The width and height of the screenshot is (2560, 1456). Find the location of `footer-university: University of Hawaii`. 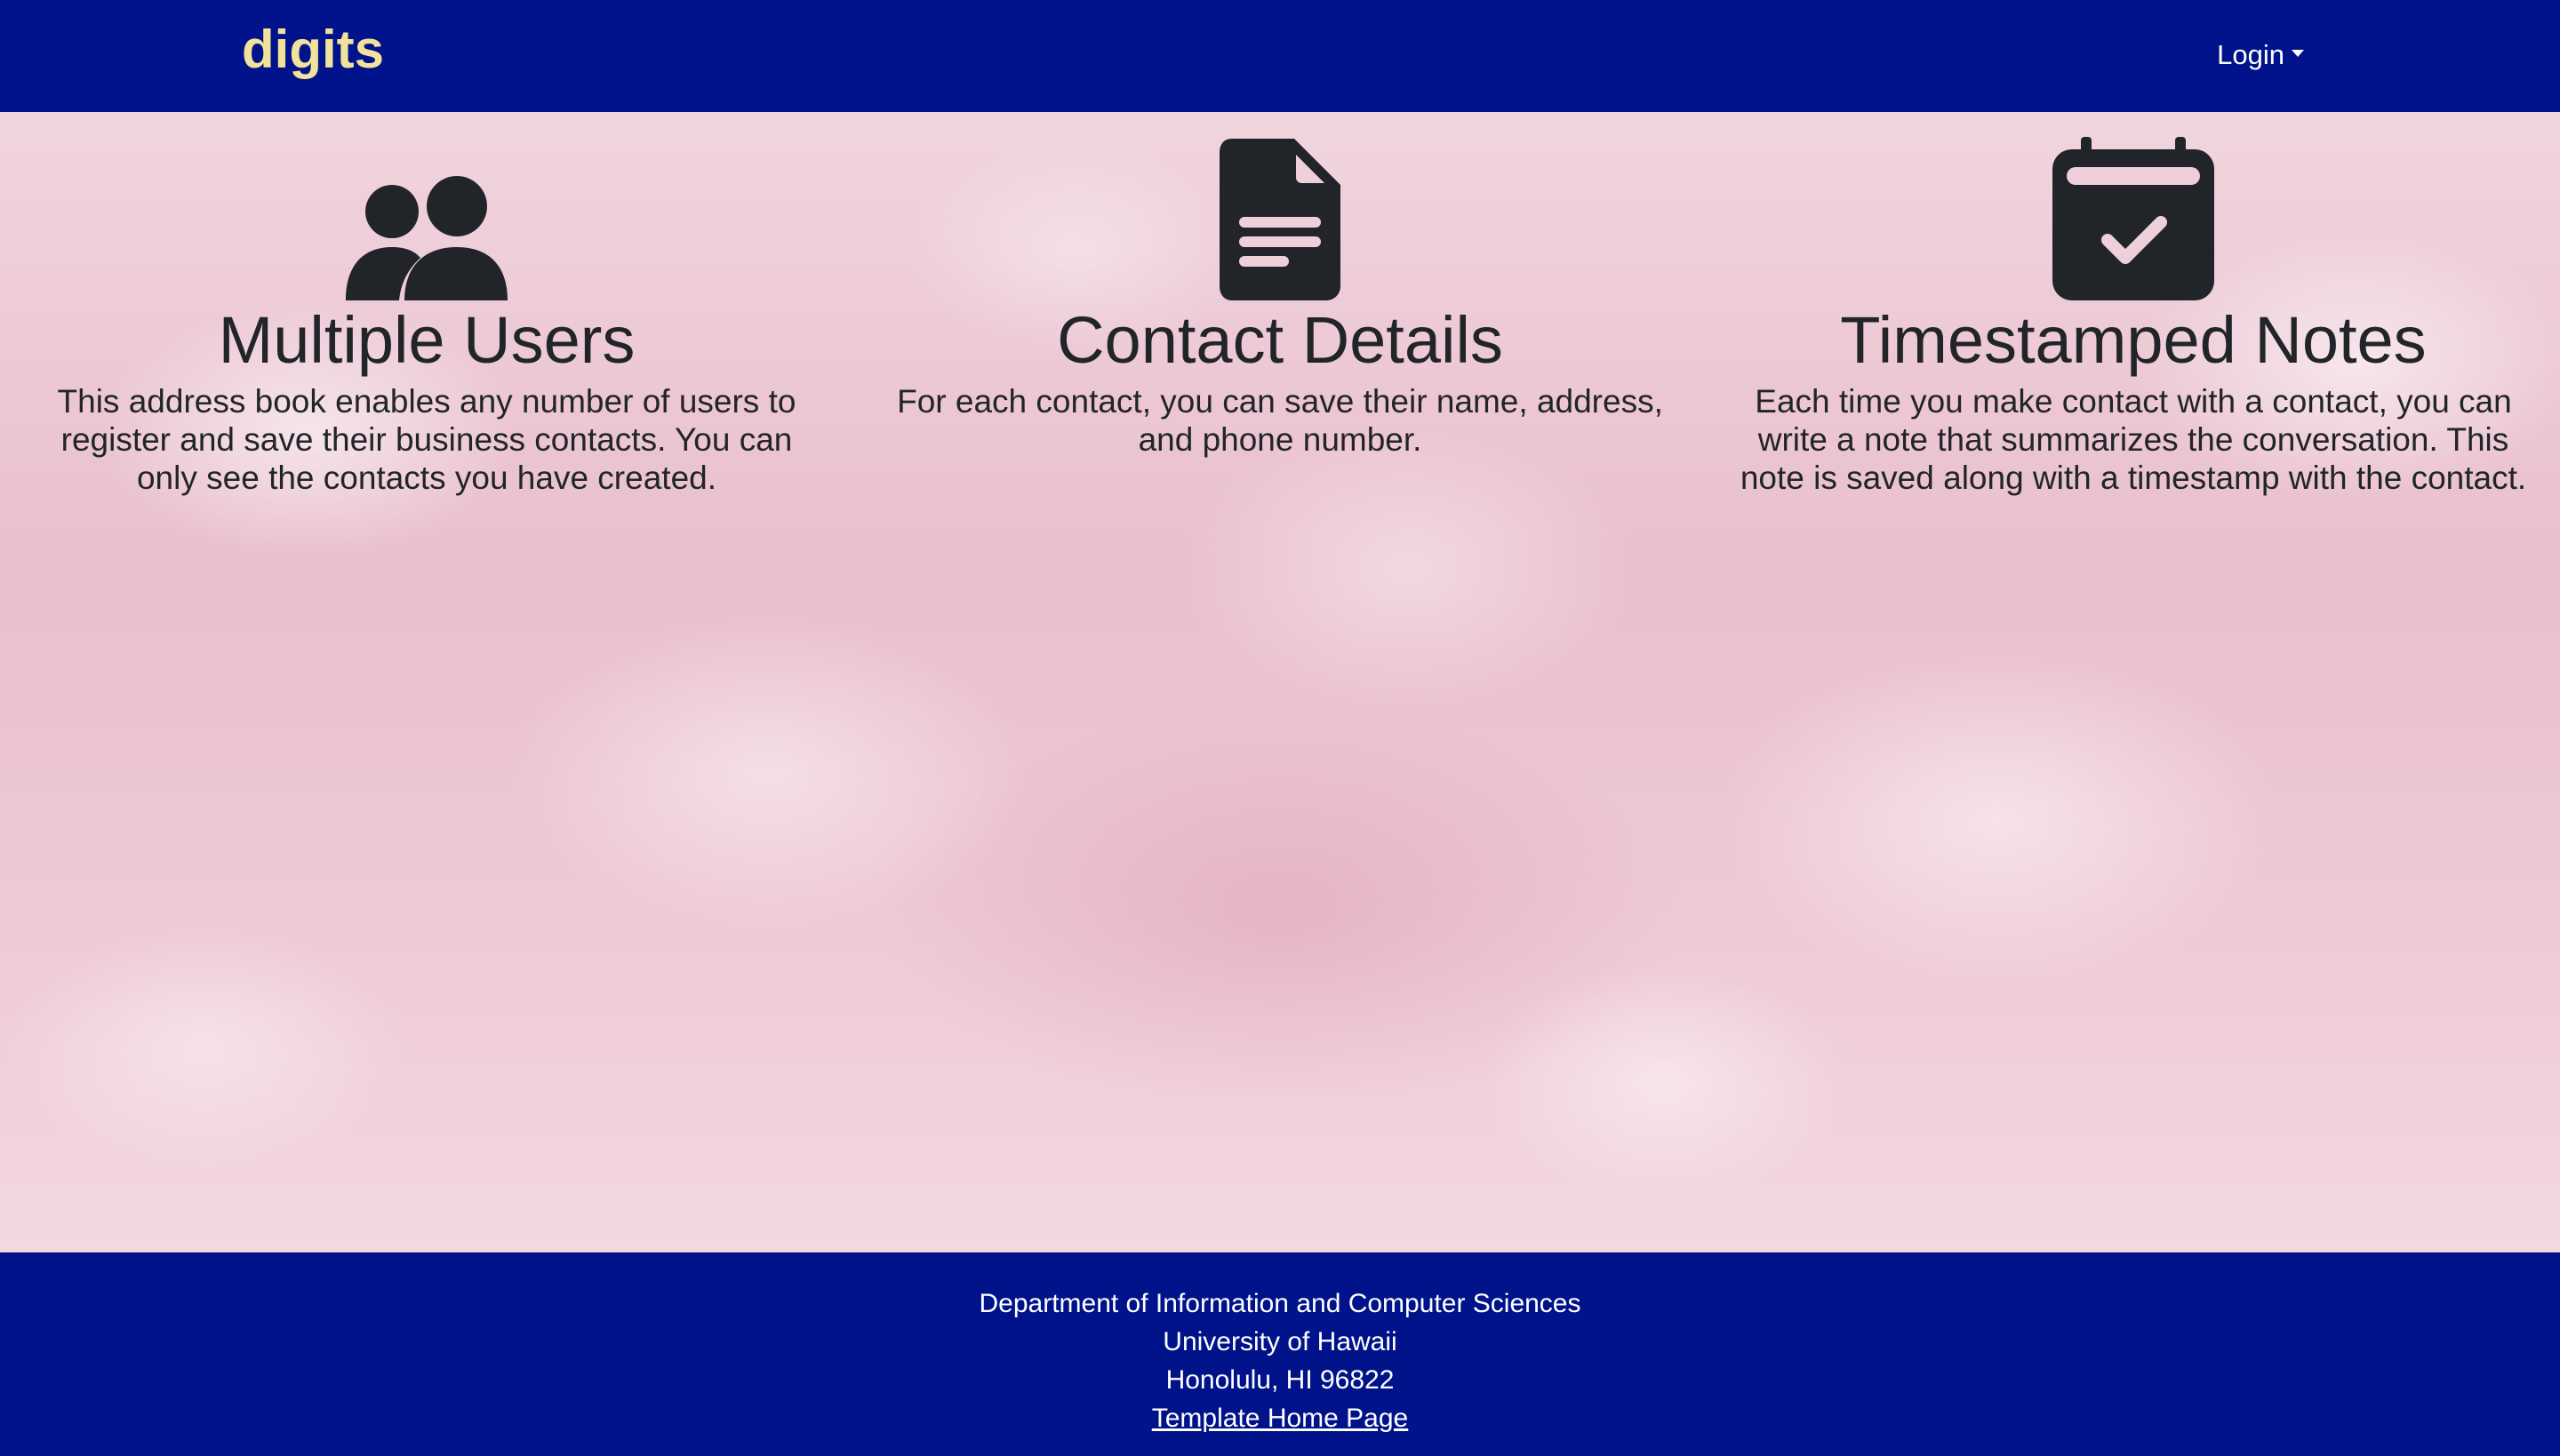

footer-university: University of Hawaii is located at coordinates (1280, 1341).